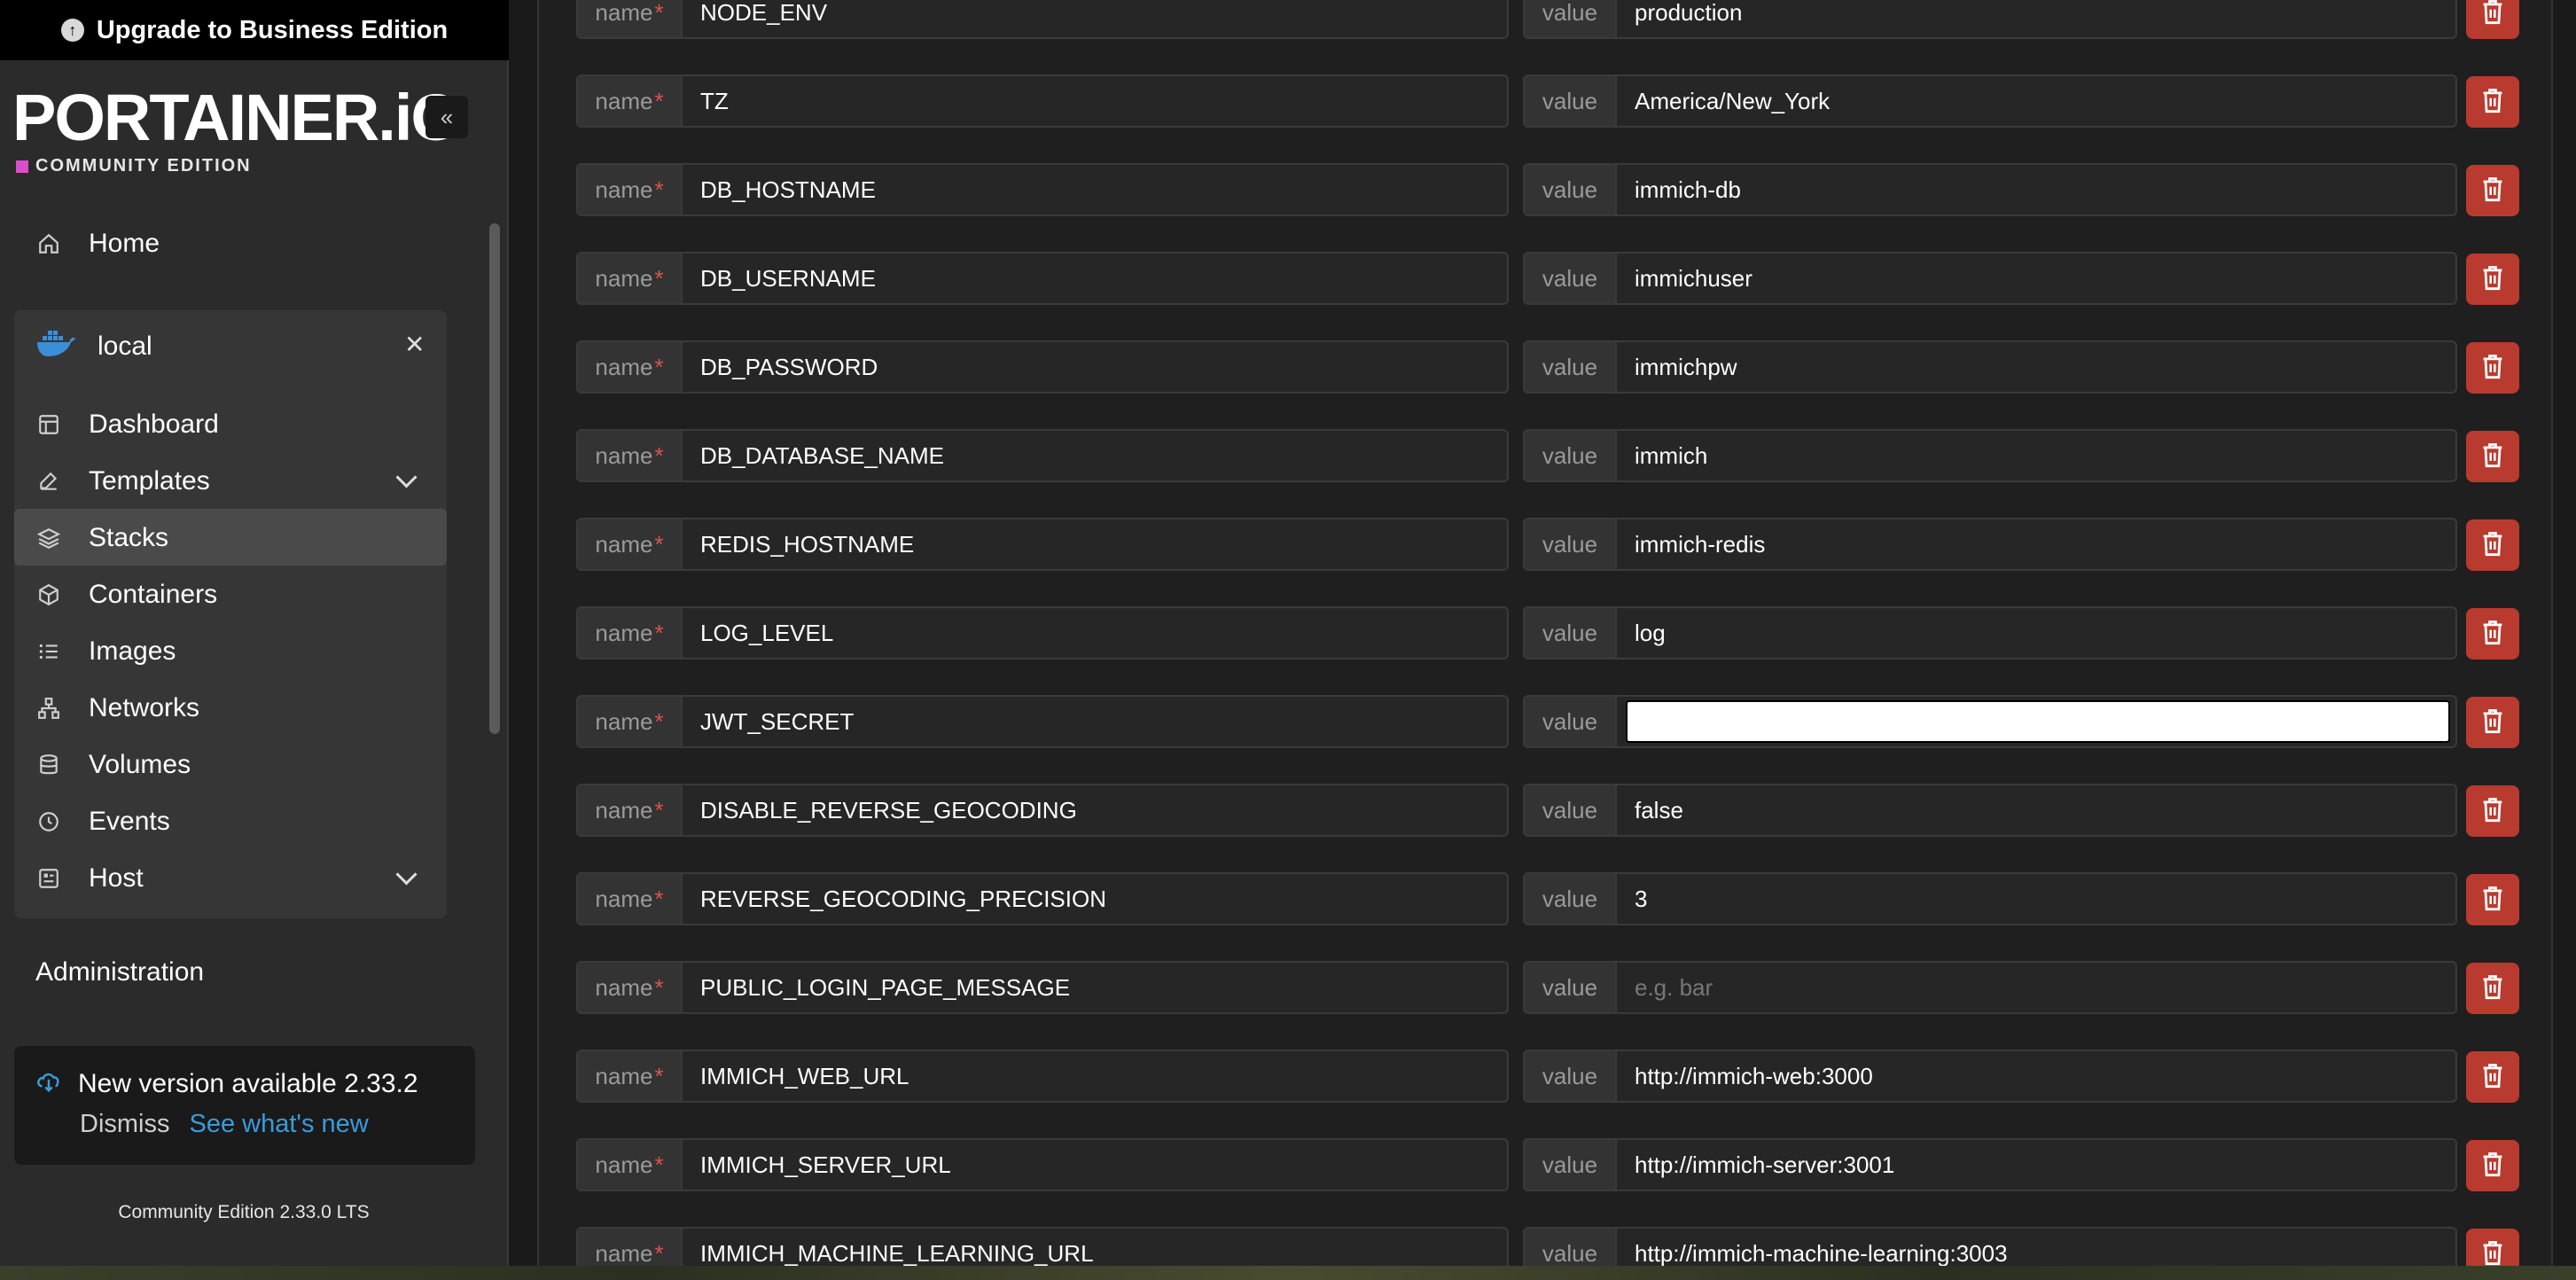  I want to click on env-value-input: http://immich-web:3000, so click(2036, 1076).